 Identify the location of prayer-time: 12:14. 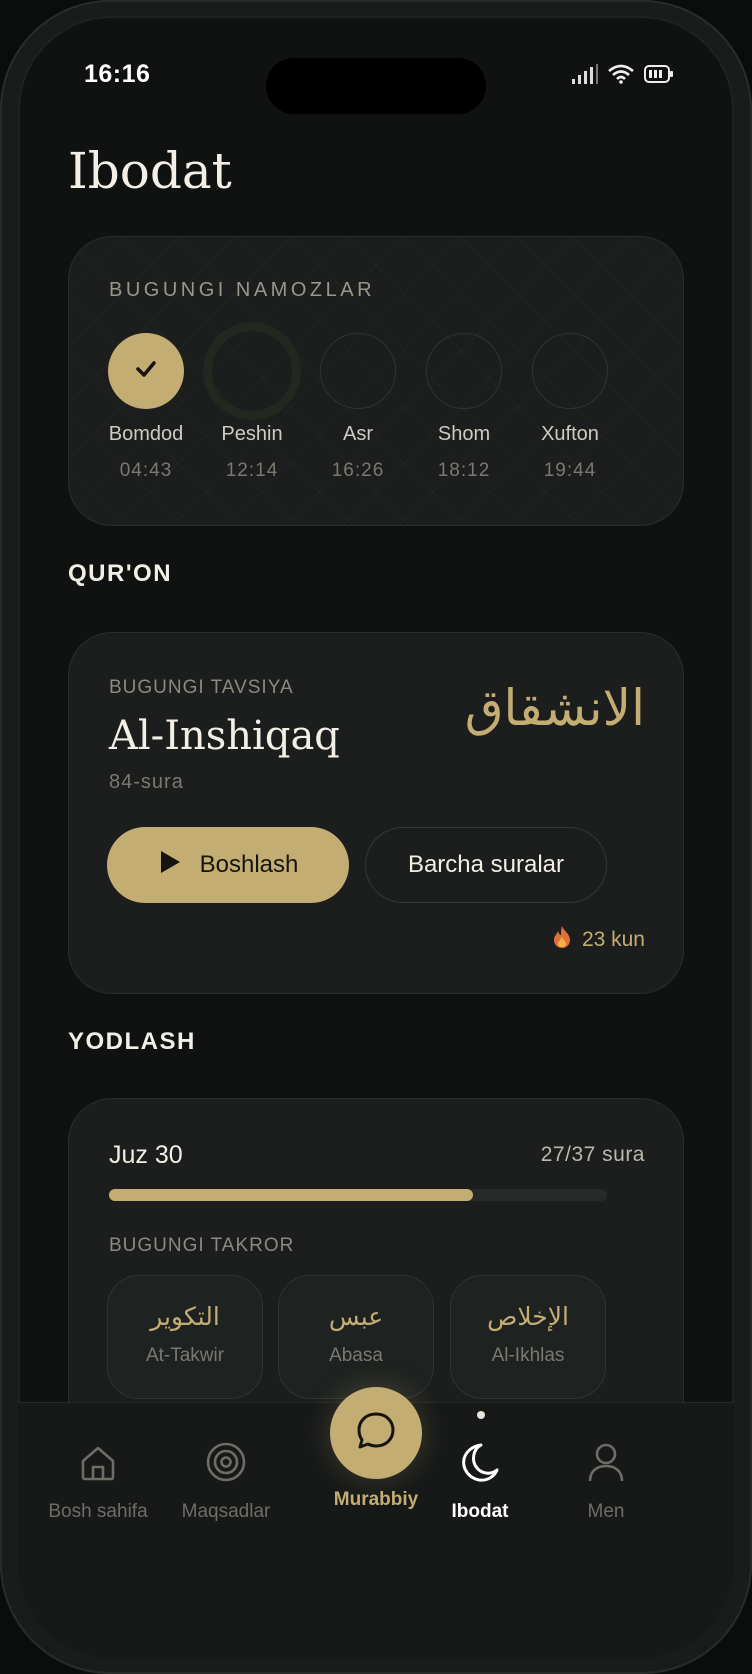
(252, 470).